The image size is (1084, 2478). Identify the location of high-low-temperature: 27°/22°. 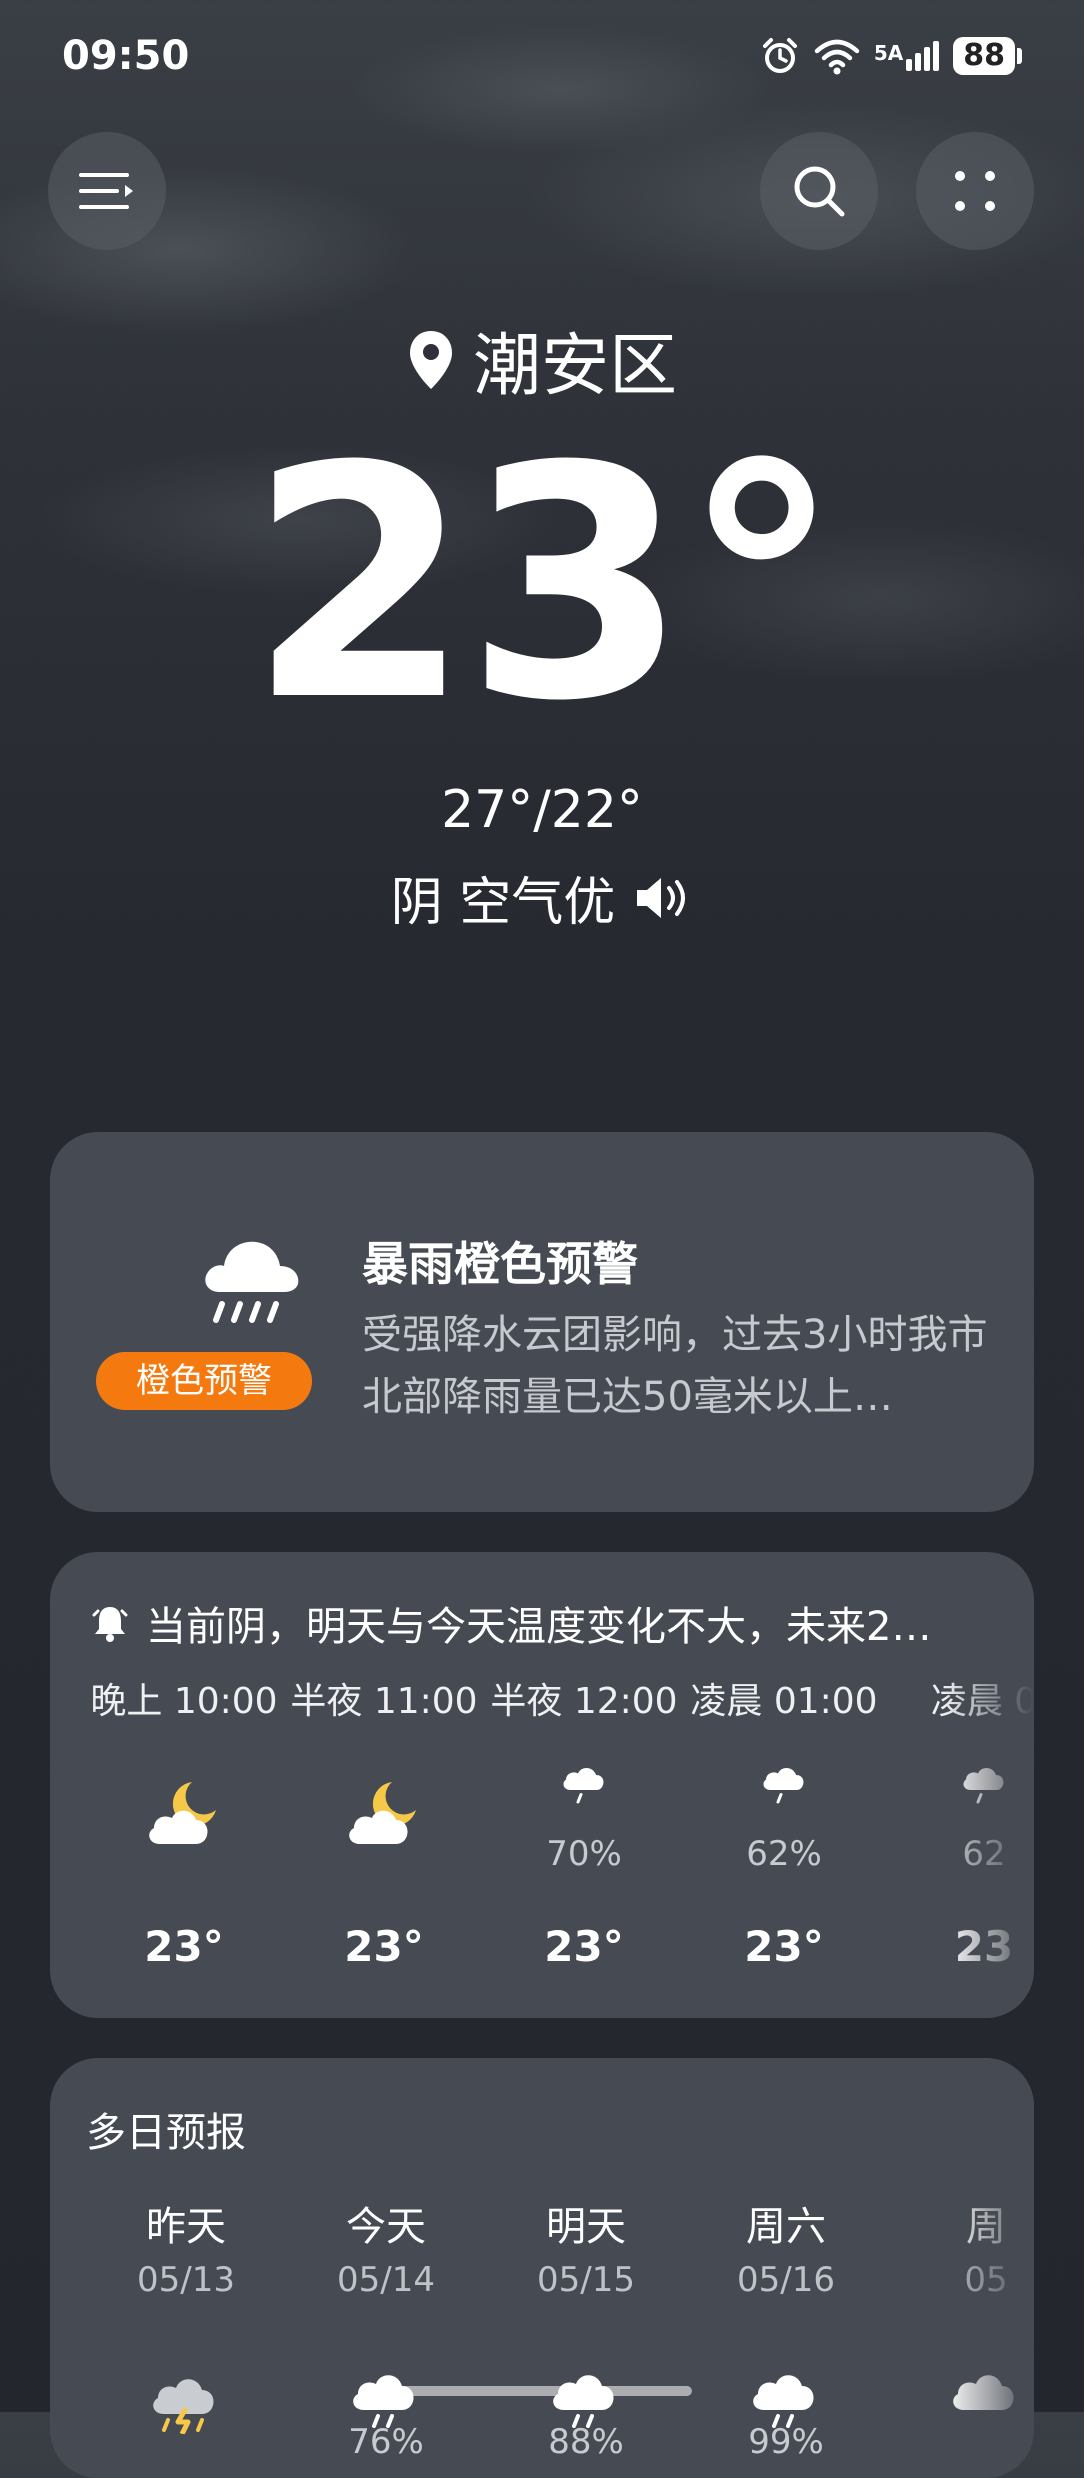
(542, 810).